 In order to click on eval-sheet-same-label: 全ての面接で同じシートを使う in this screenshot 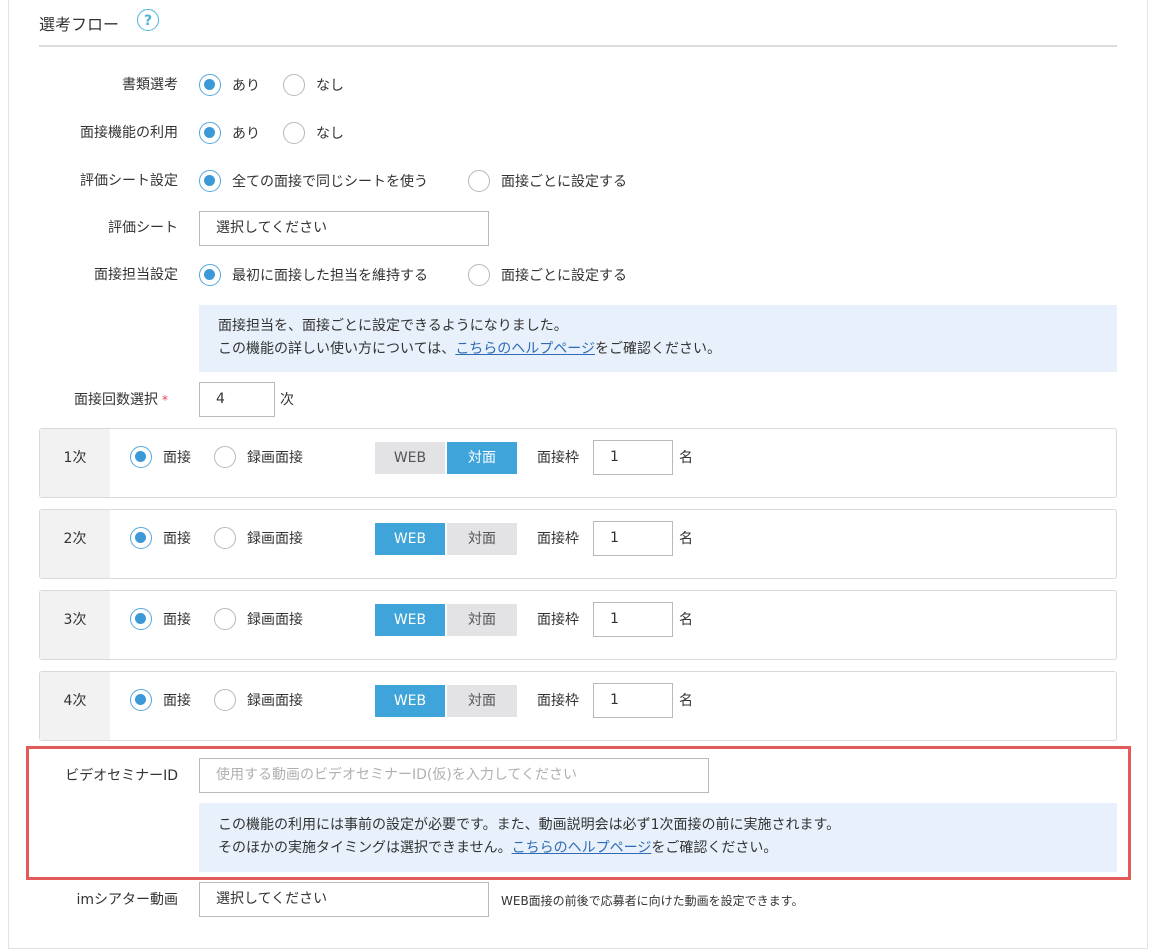, I will do `click(330, 182)`.